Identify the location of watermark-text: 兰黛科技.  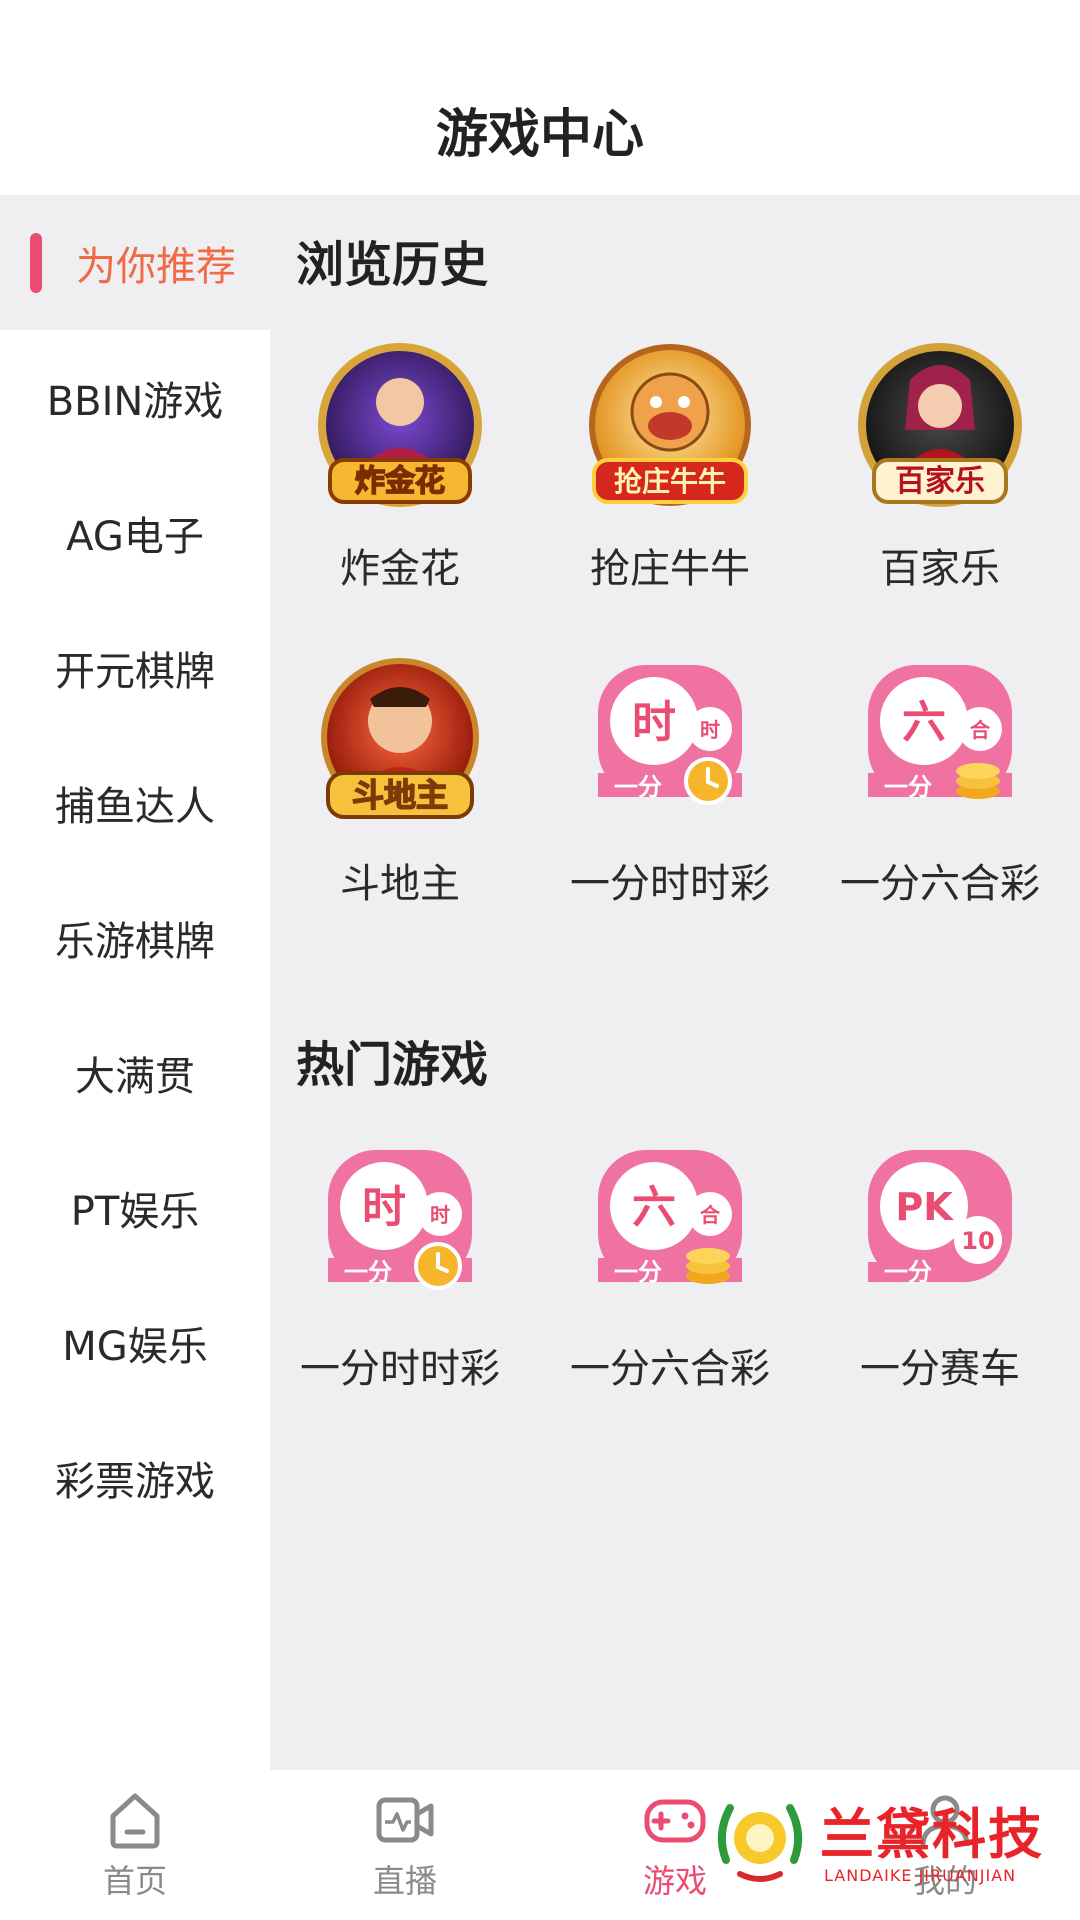
(932, 1834).